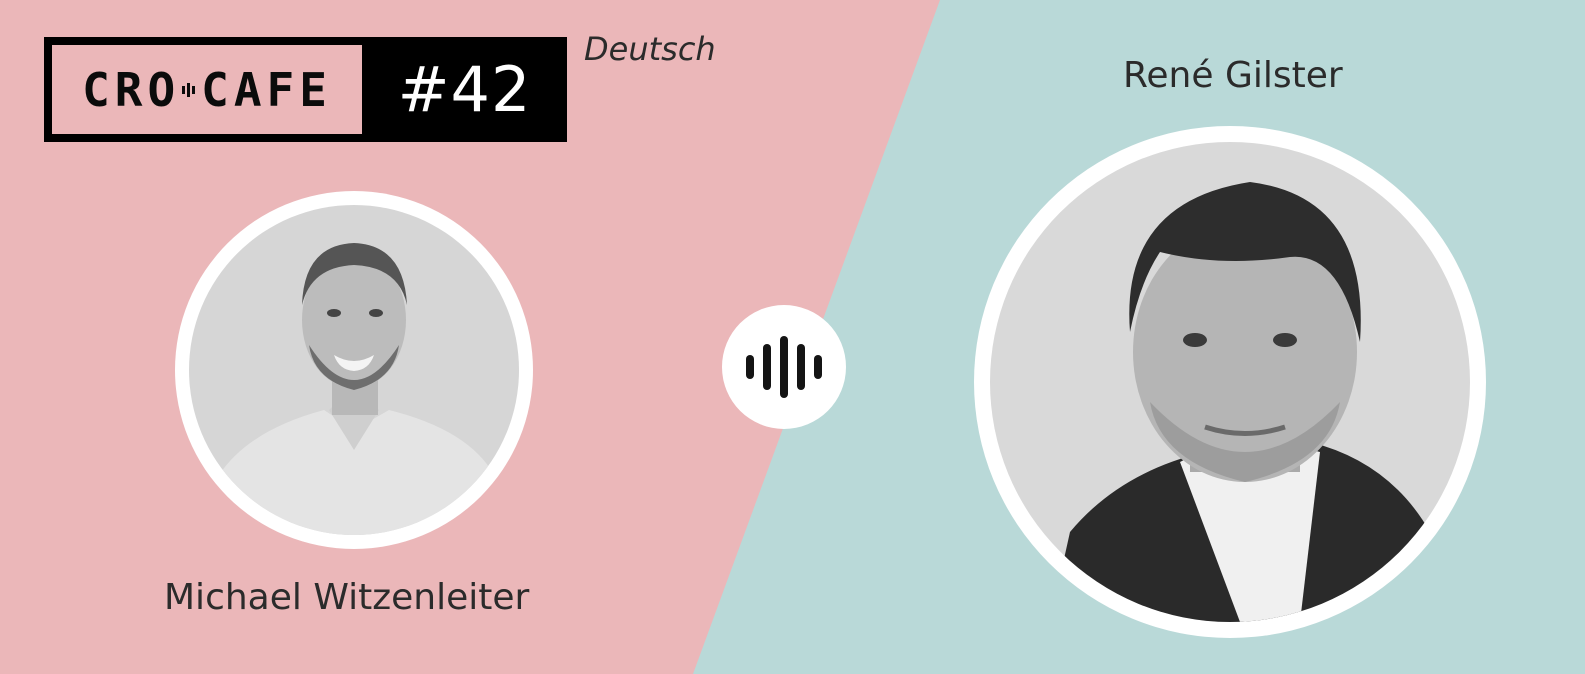 The height and width of the screenshot is (674, 1585). I want to click on logo-word-right: CAFE, so click(266, 89).